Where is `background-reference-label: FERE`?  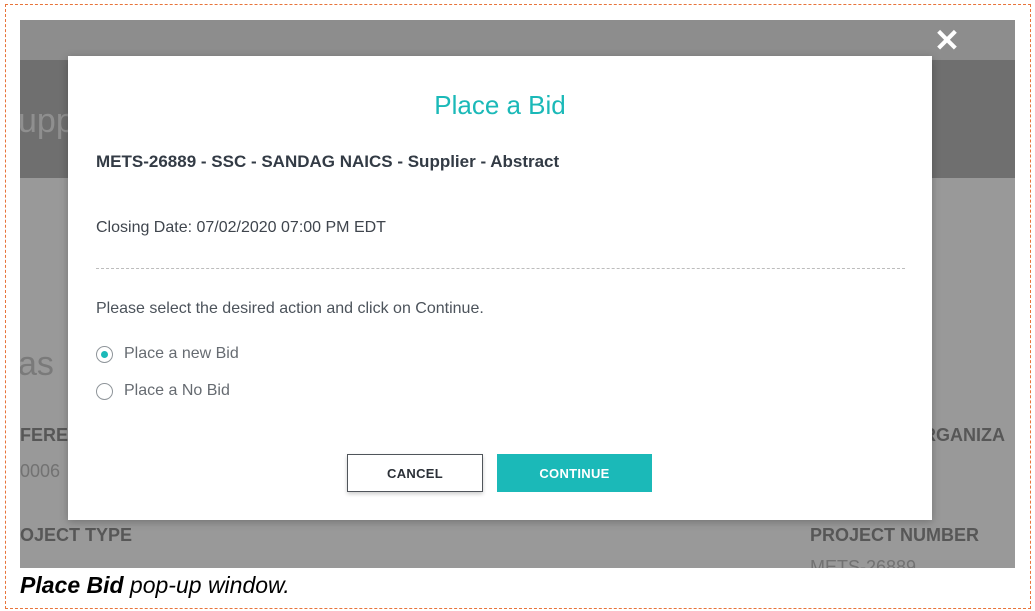
background-reference-label: FERE is located at coordinates (44, 435).